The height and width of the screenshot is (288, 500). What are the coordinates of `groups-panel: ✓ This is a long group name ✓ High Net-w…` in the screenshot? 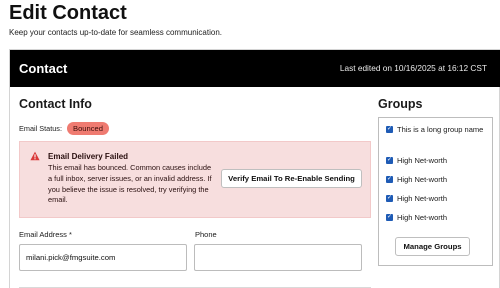 It's located at (435, 191).